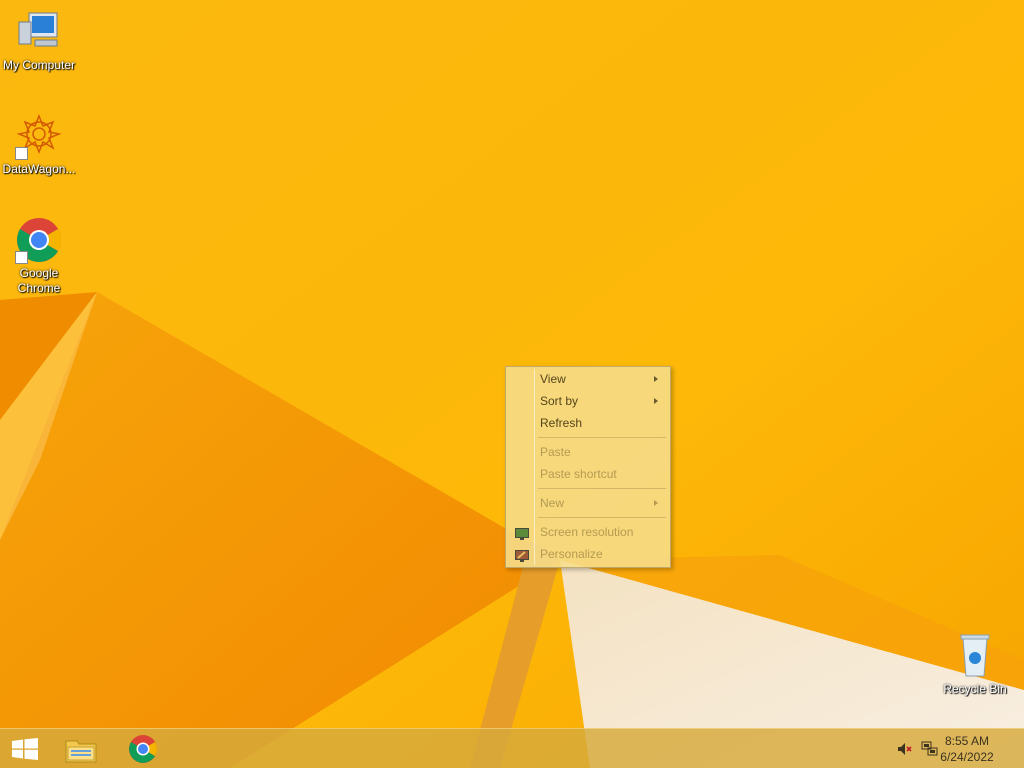 This screenshot has width=1024, height=768. What do you see at coordinates (559, 401) in the screenshot?
I see `menu-item-label: Sort by` at bounding box center [559, 401].